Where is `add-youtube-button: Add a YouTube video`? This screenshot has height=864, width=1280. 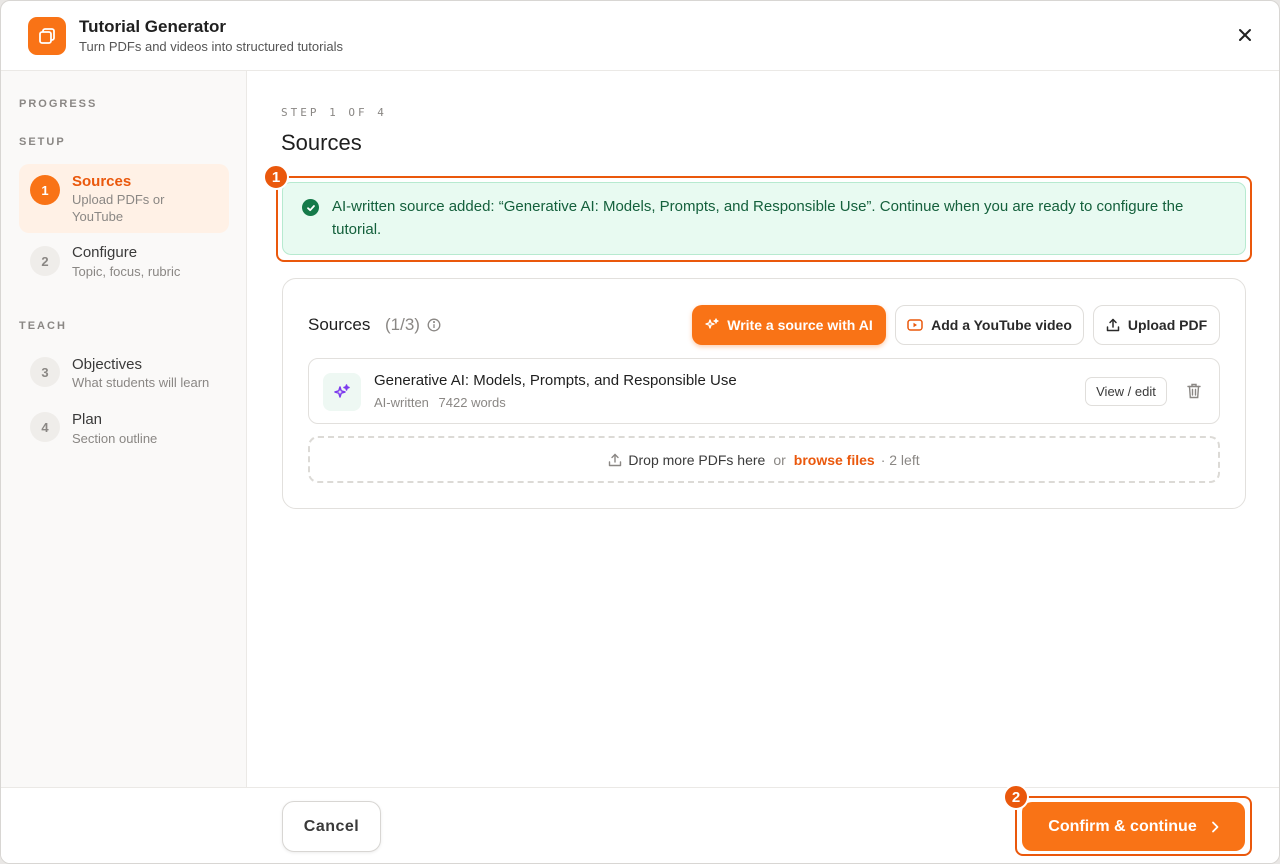 add-youtube-button: Add a YouTube video is located at coordinates (989, 325).